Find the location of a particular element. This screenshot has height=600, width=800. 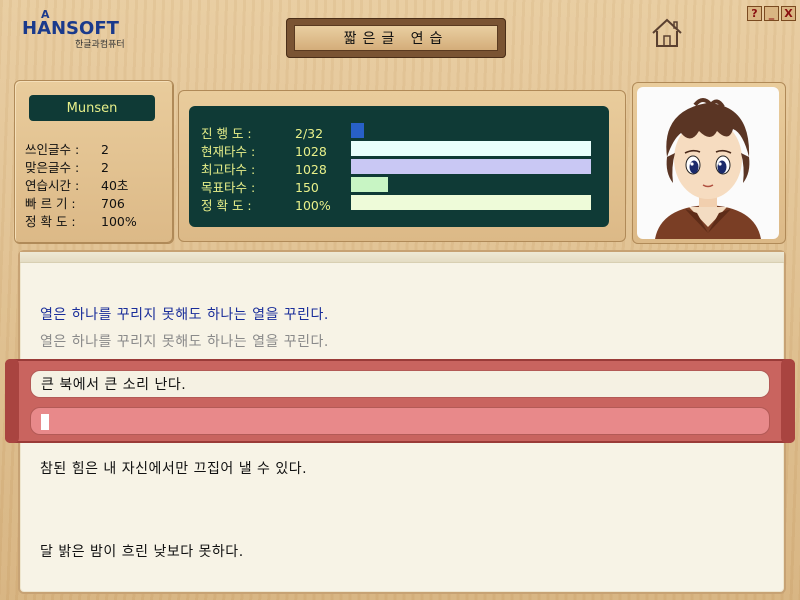

title-plaque: 짧은글 연습 is located at coordinates (396, 38).